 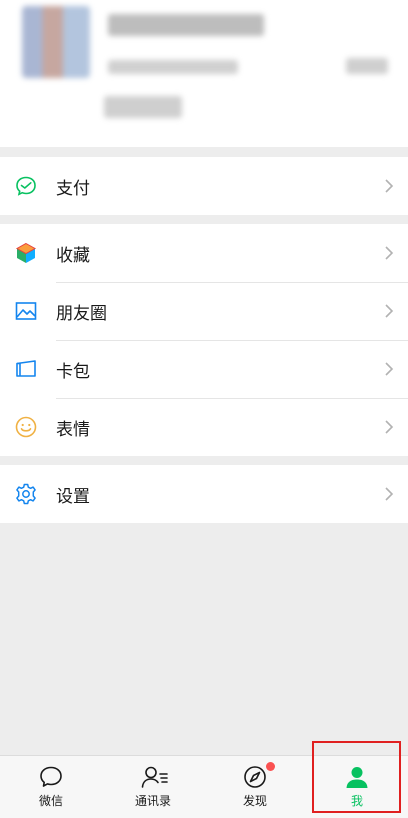 I want to click on menu-item-settings-label: 设置, so click(x=73, y=496).